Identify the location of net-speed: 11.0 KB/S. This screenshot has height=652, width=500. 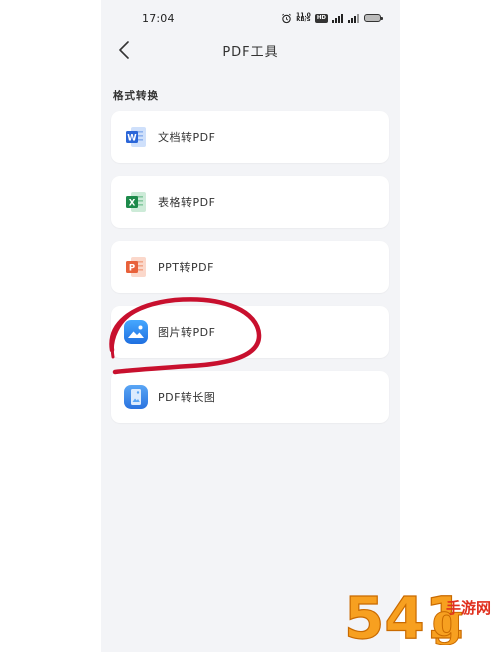
(303, 18).